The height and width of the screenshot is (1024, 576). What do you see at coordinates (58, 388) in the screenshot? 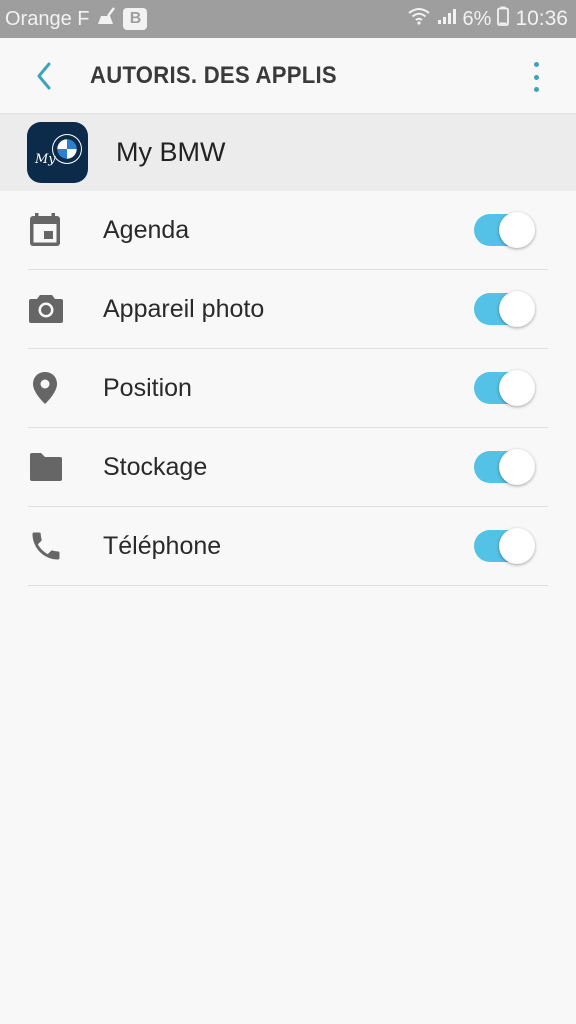
I see `location-pin-icon` at bounding box center [58, 388].